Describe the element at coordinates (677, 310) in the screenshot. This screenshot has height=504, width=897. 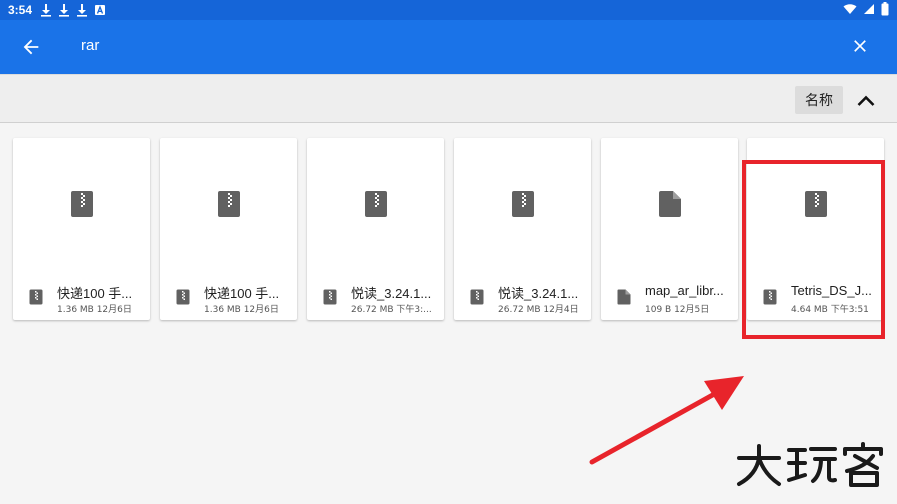
I see `file-info: 109 B 12月5日` at that location.